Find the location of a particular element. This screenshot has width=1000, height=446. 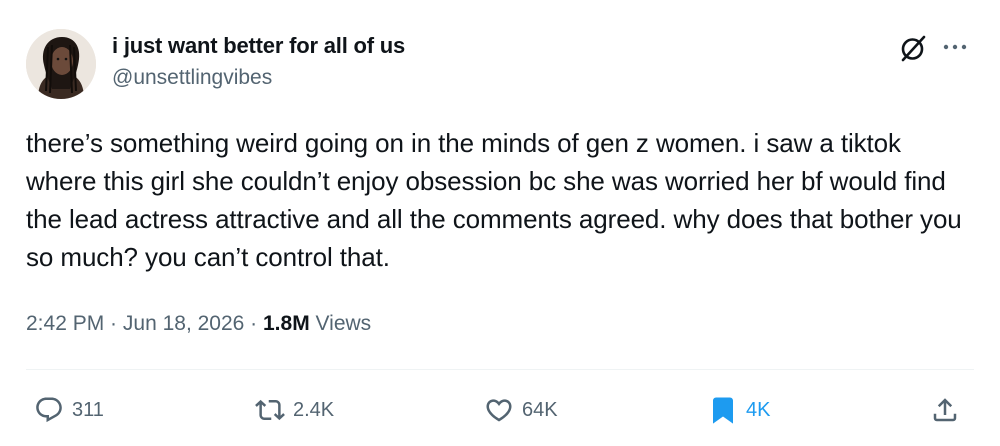

share-icon is located at coordinates (945, 410).